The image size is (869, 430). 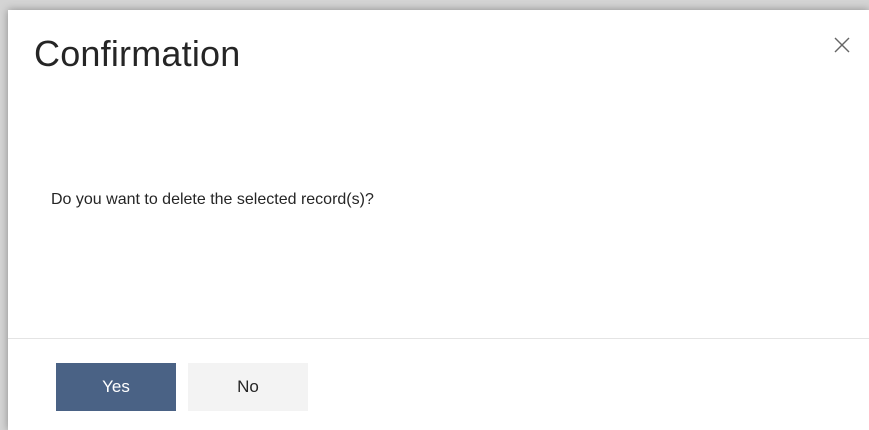 What do you see at coordinates (116, 387) in the screenshot?
I see `yes-button: Yes` at bounding box center [116, 387].